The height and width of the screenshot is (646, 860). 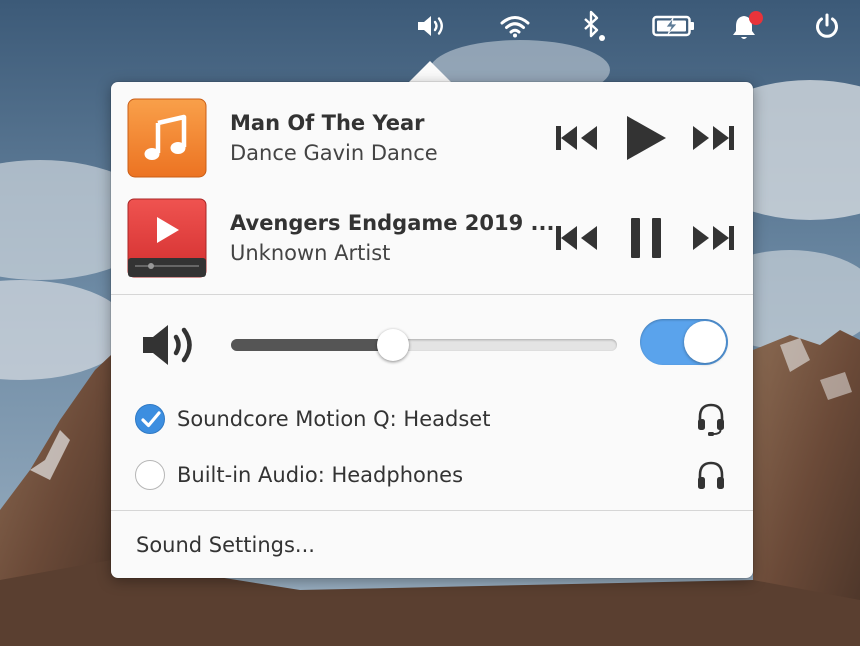 I want to click on top-panel, so click(x=430, y=26).